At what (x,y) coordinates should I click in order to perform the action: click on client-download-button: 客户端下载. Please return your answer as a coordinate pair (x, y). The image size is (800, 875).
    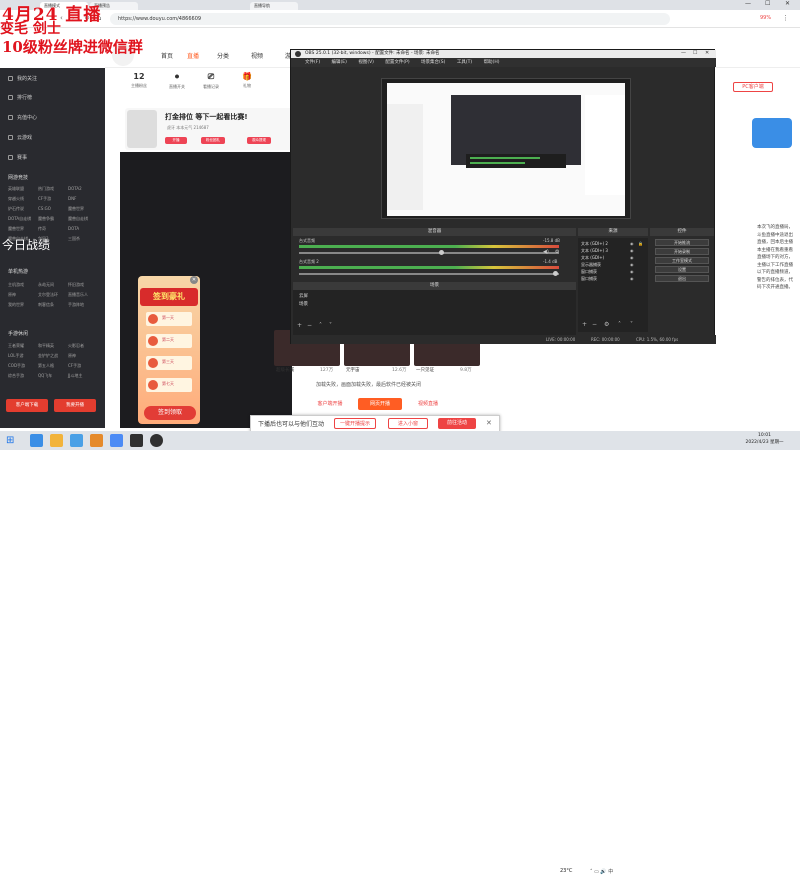
    Looking at the image, I should click on (27, 405).